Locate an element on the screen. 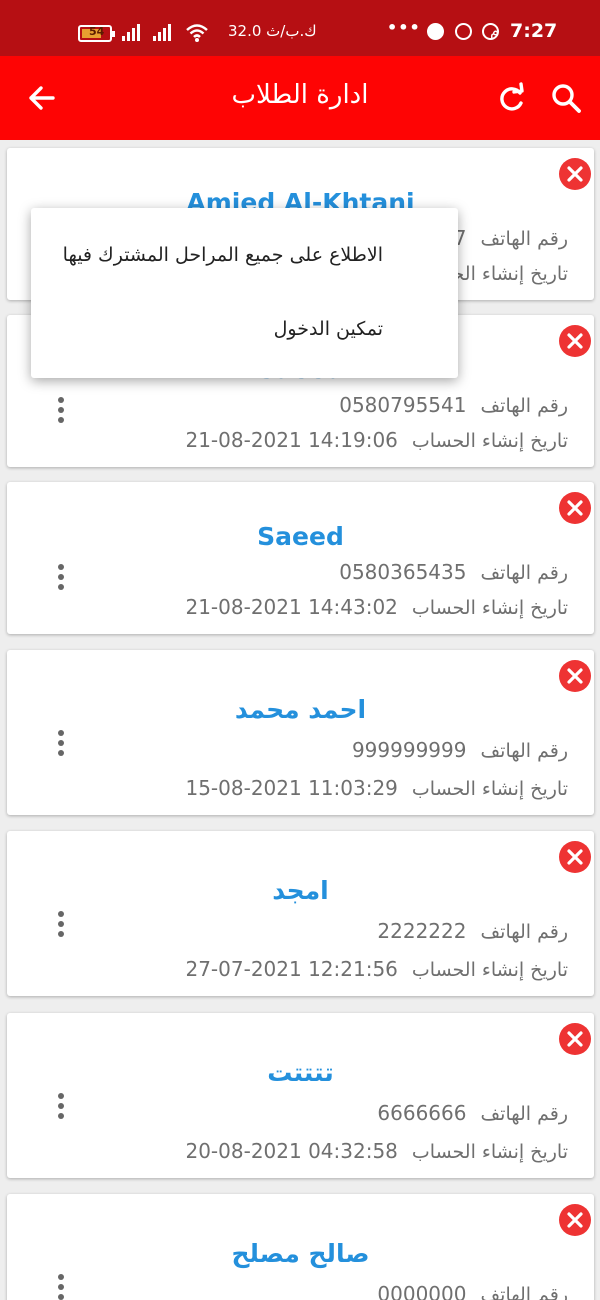 This screenshot has width=600, height=1300. search-icon is located at coordinates (566, 98).